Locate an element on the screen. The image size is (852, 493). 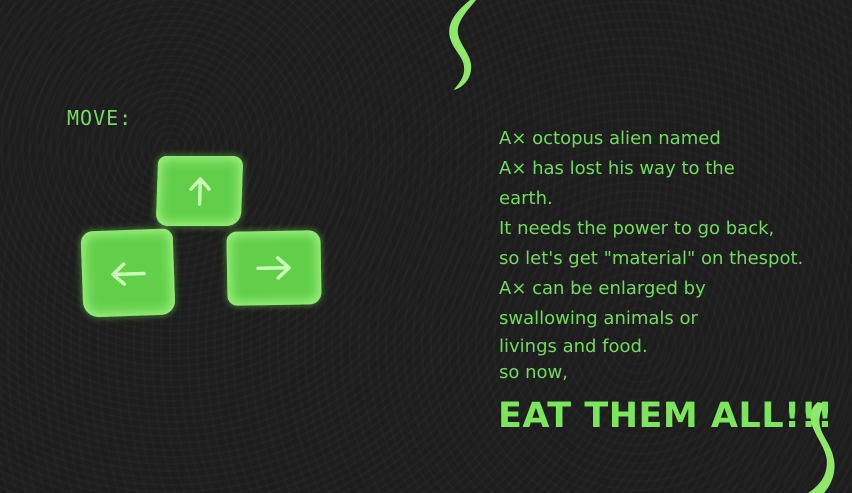
arrow-left-icon is located at coordinates (128, 274).